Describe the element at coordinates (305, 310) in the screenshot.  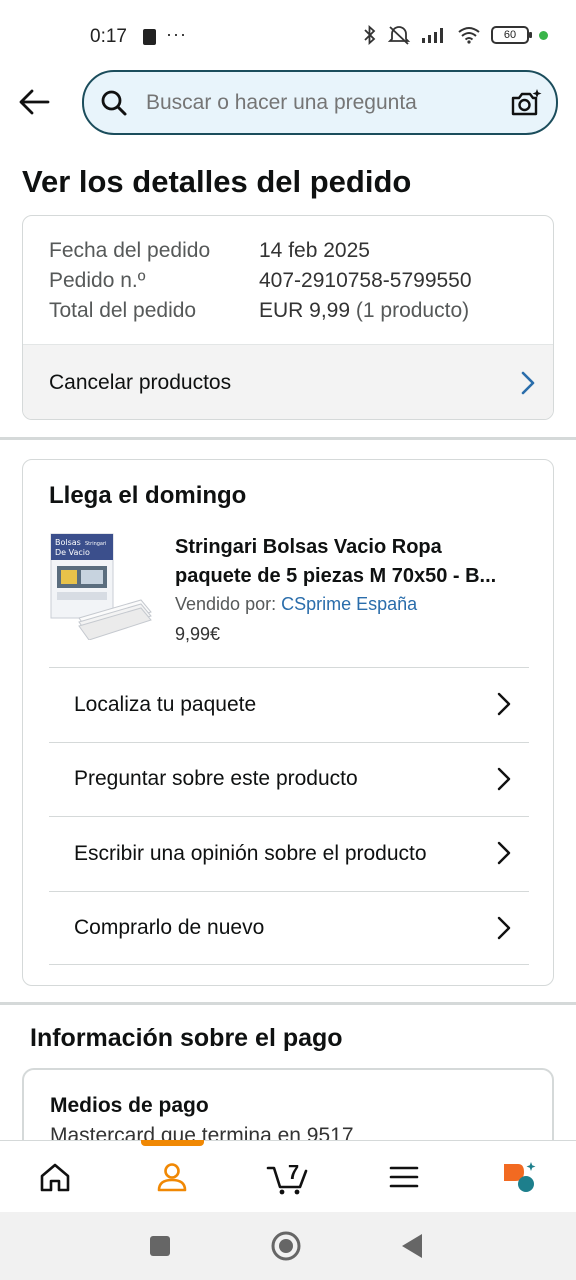
I see `order-total-amount: EUR 9,99` at that location.